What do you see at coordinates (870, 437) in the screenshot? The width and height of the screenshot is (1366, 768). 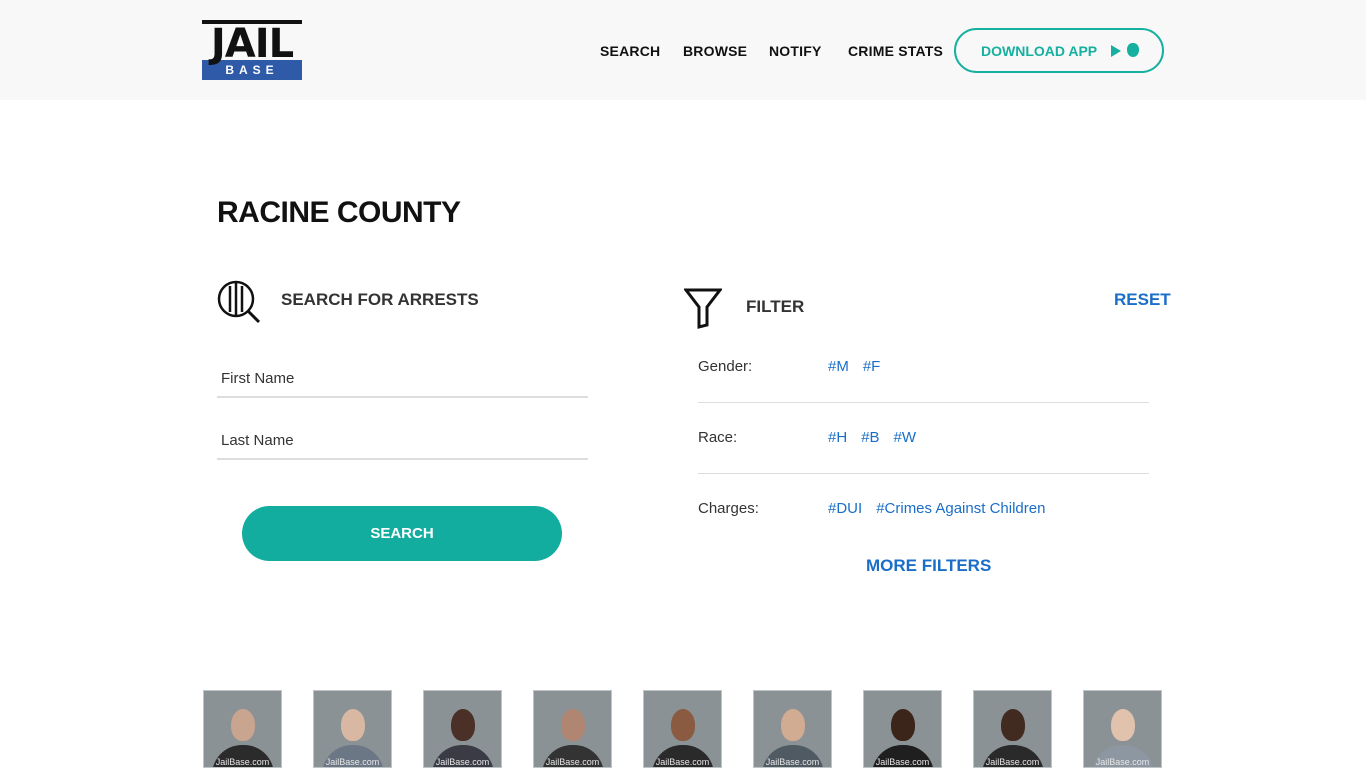 I see `filter-tag-b: #B` at bounding box center [870, 437].